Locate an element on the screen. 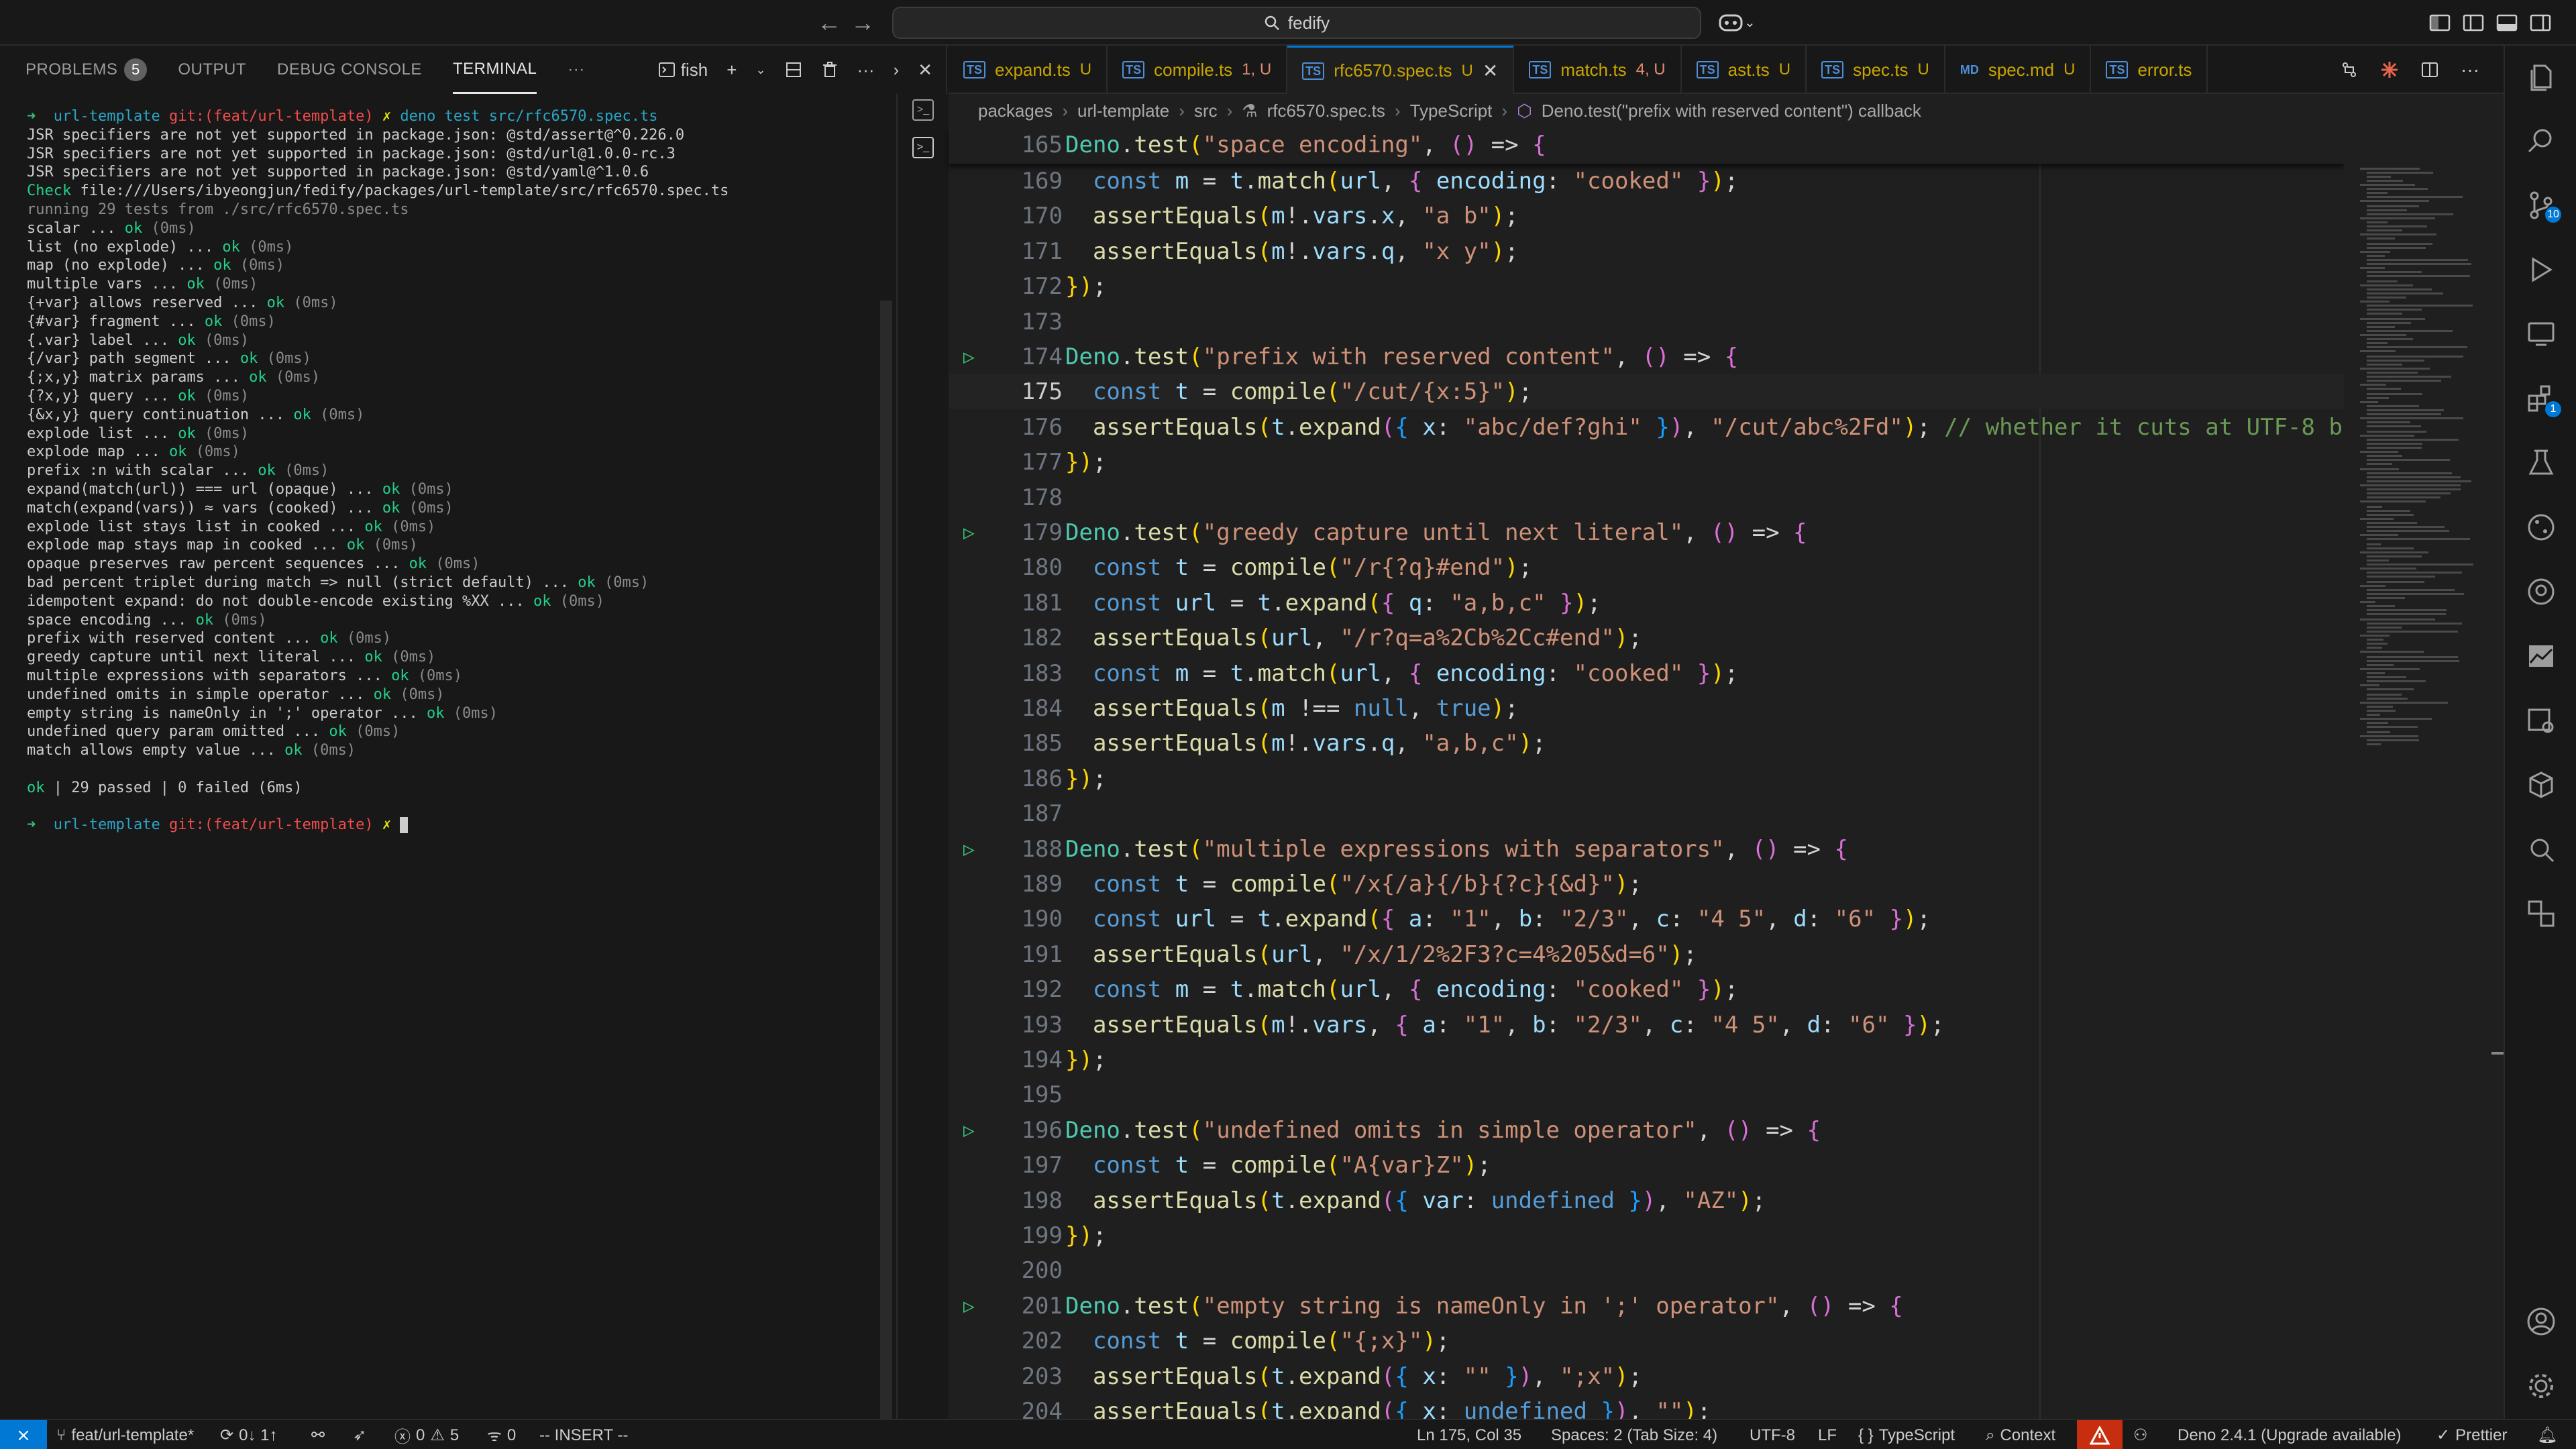  code-line: 187 is located at coordinates (1646, 813).